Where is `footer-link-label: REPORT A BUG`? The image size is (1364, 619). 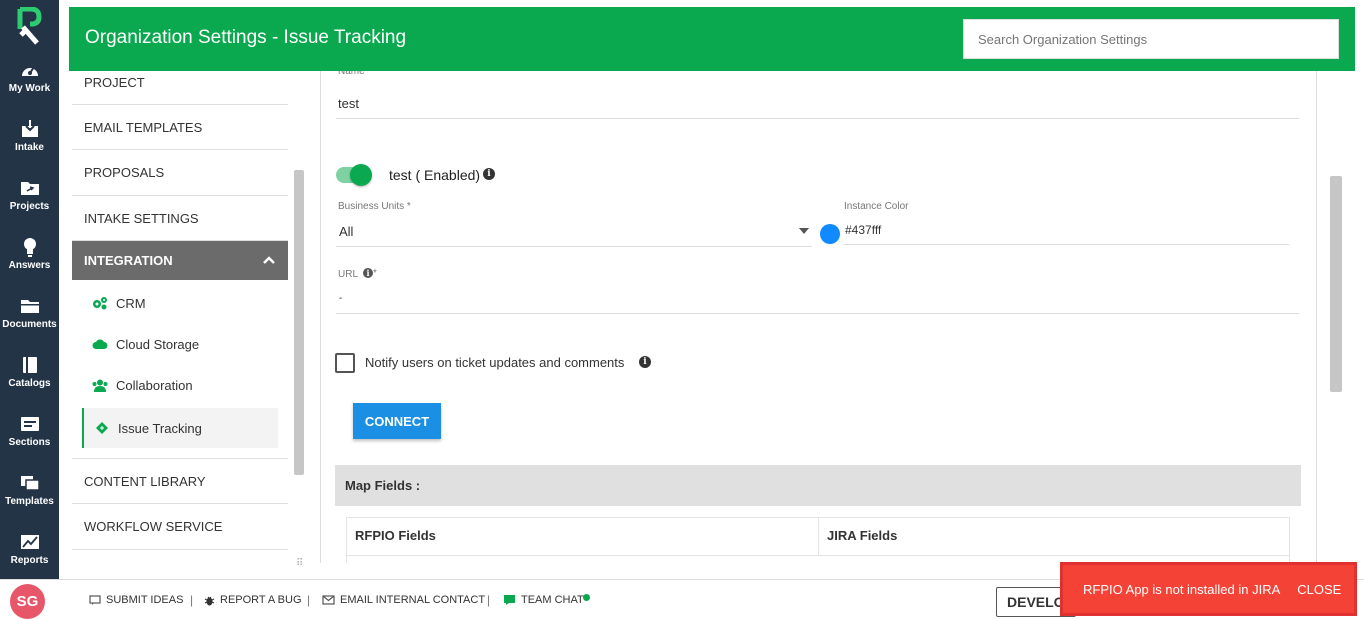 footer-link-label: REPORT A BUG is located at coordinates (261, 600).